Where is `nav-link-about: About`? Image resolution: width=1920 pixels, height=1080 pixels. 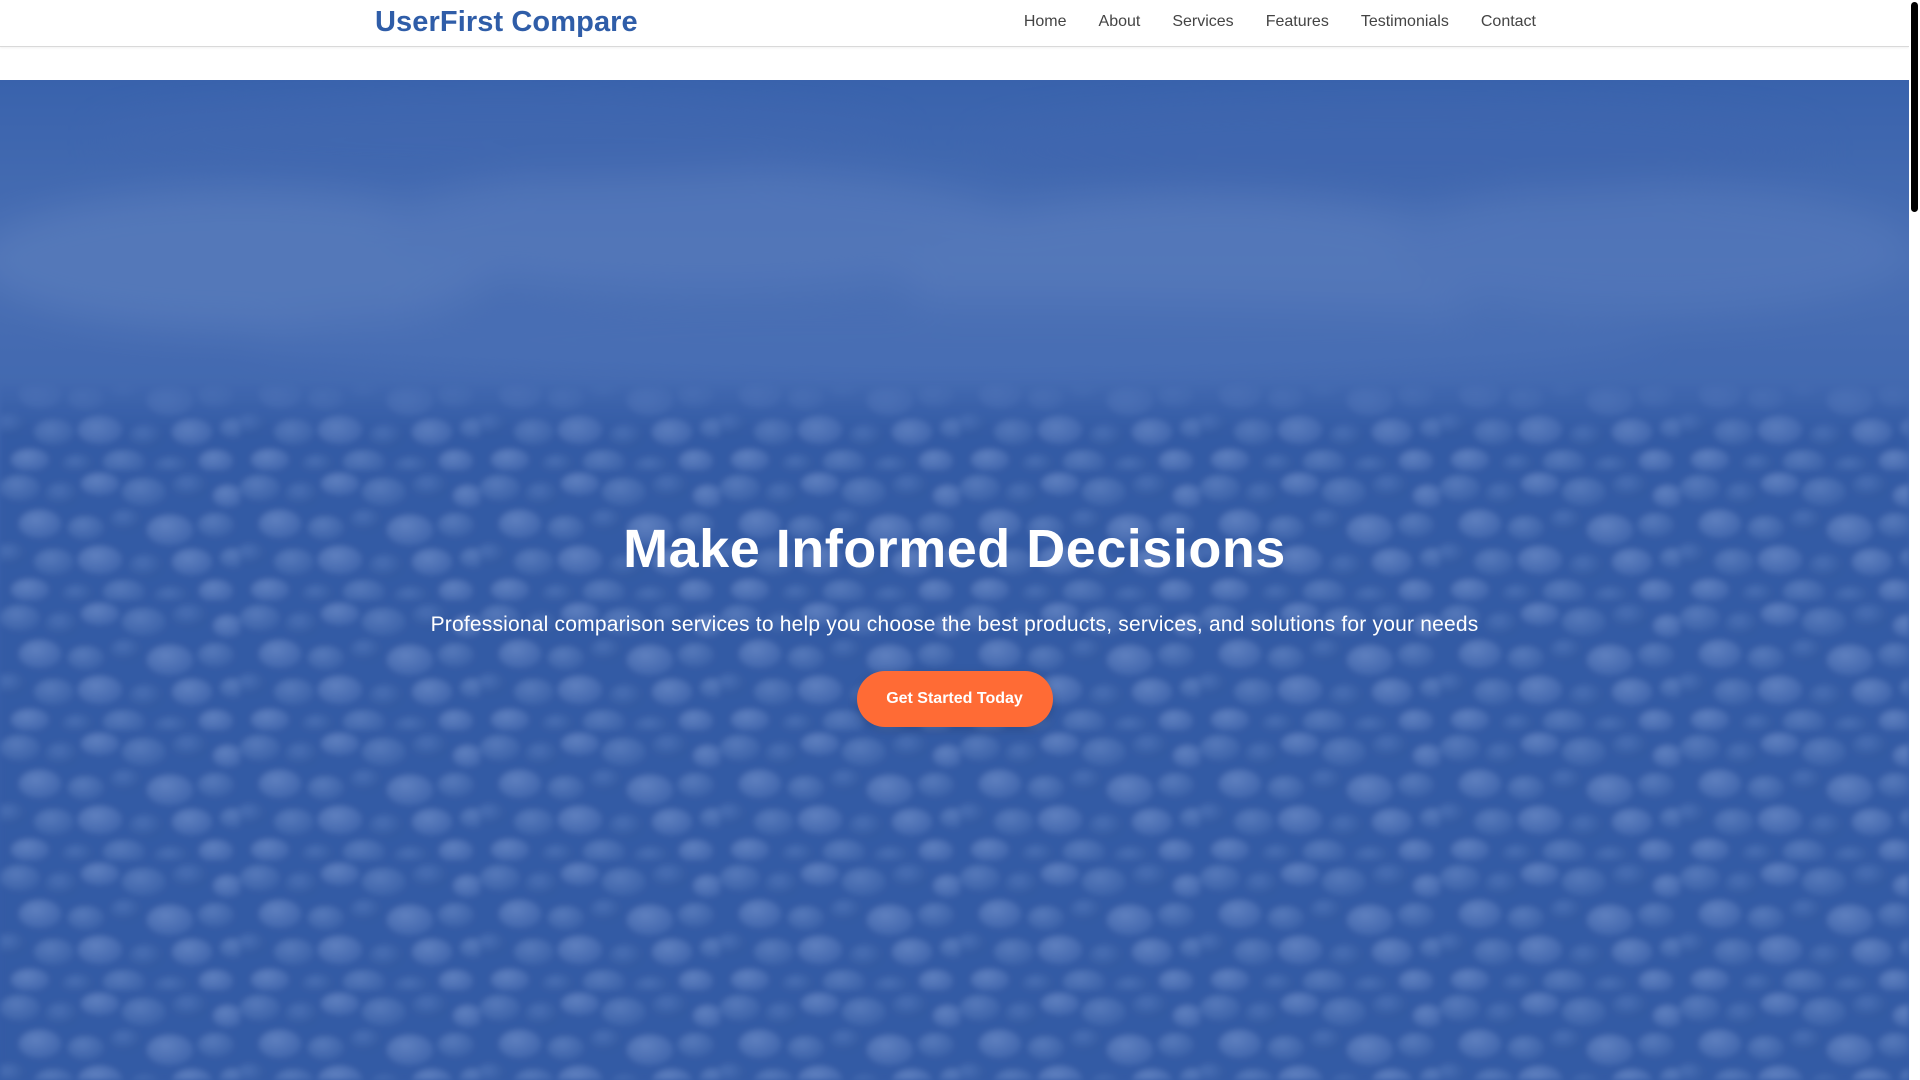
nav-link-about: About is located at coordinates (1120, 22).